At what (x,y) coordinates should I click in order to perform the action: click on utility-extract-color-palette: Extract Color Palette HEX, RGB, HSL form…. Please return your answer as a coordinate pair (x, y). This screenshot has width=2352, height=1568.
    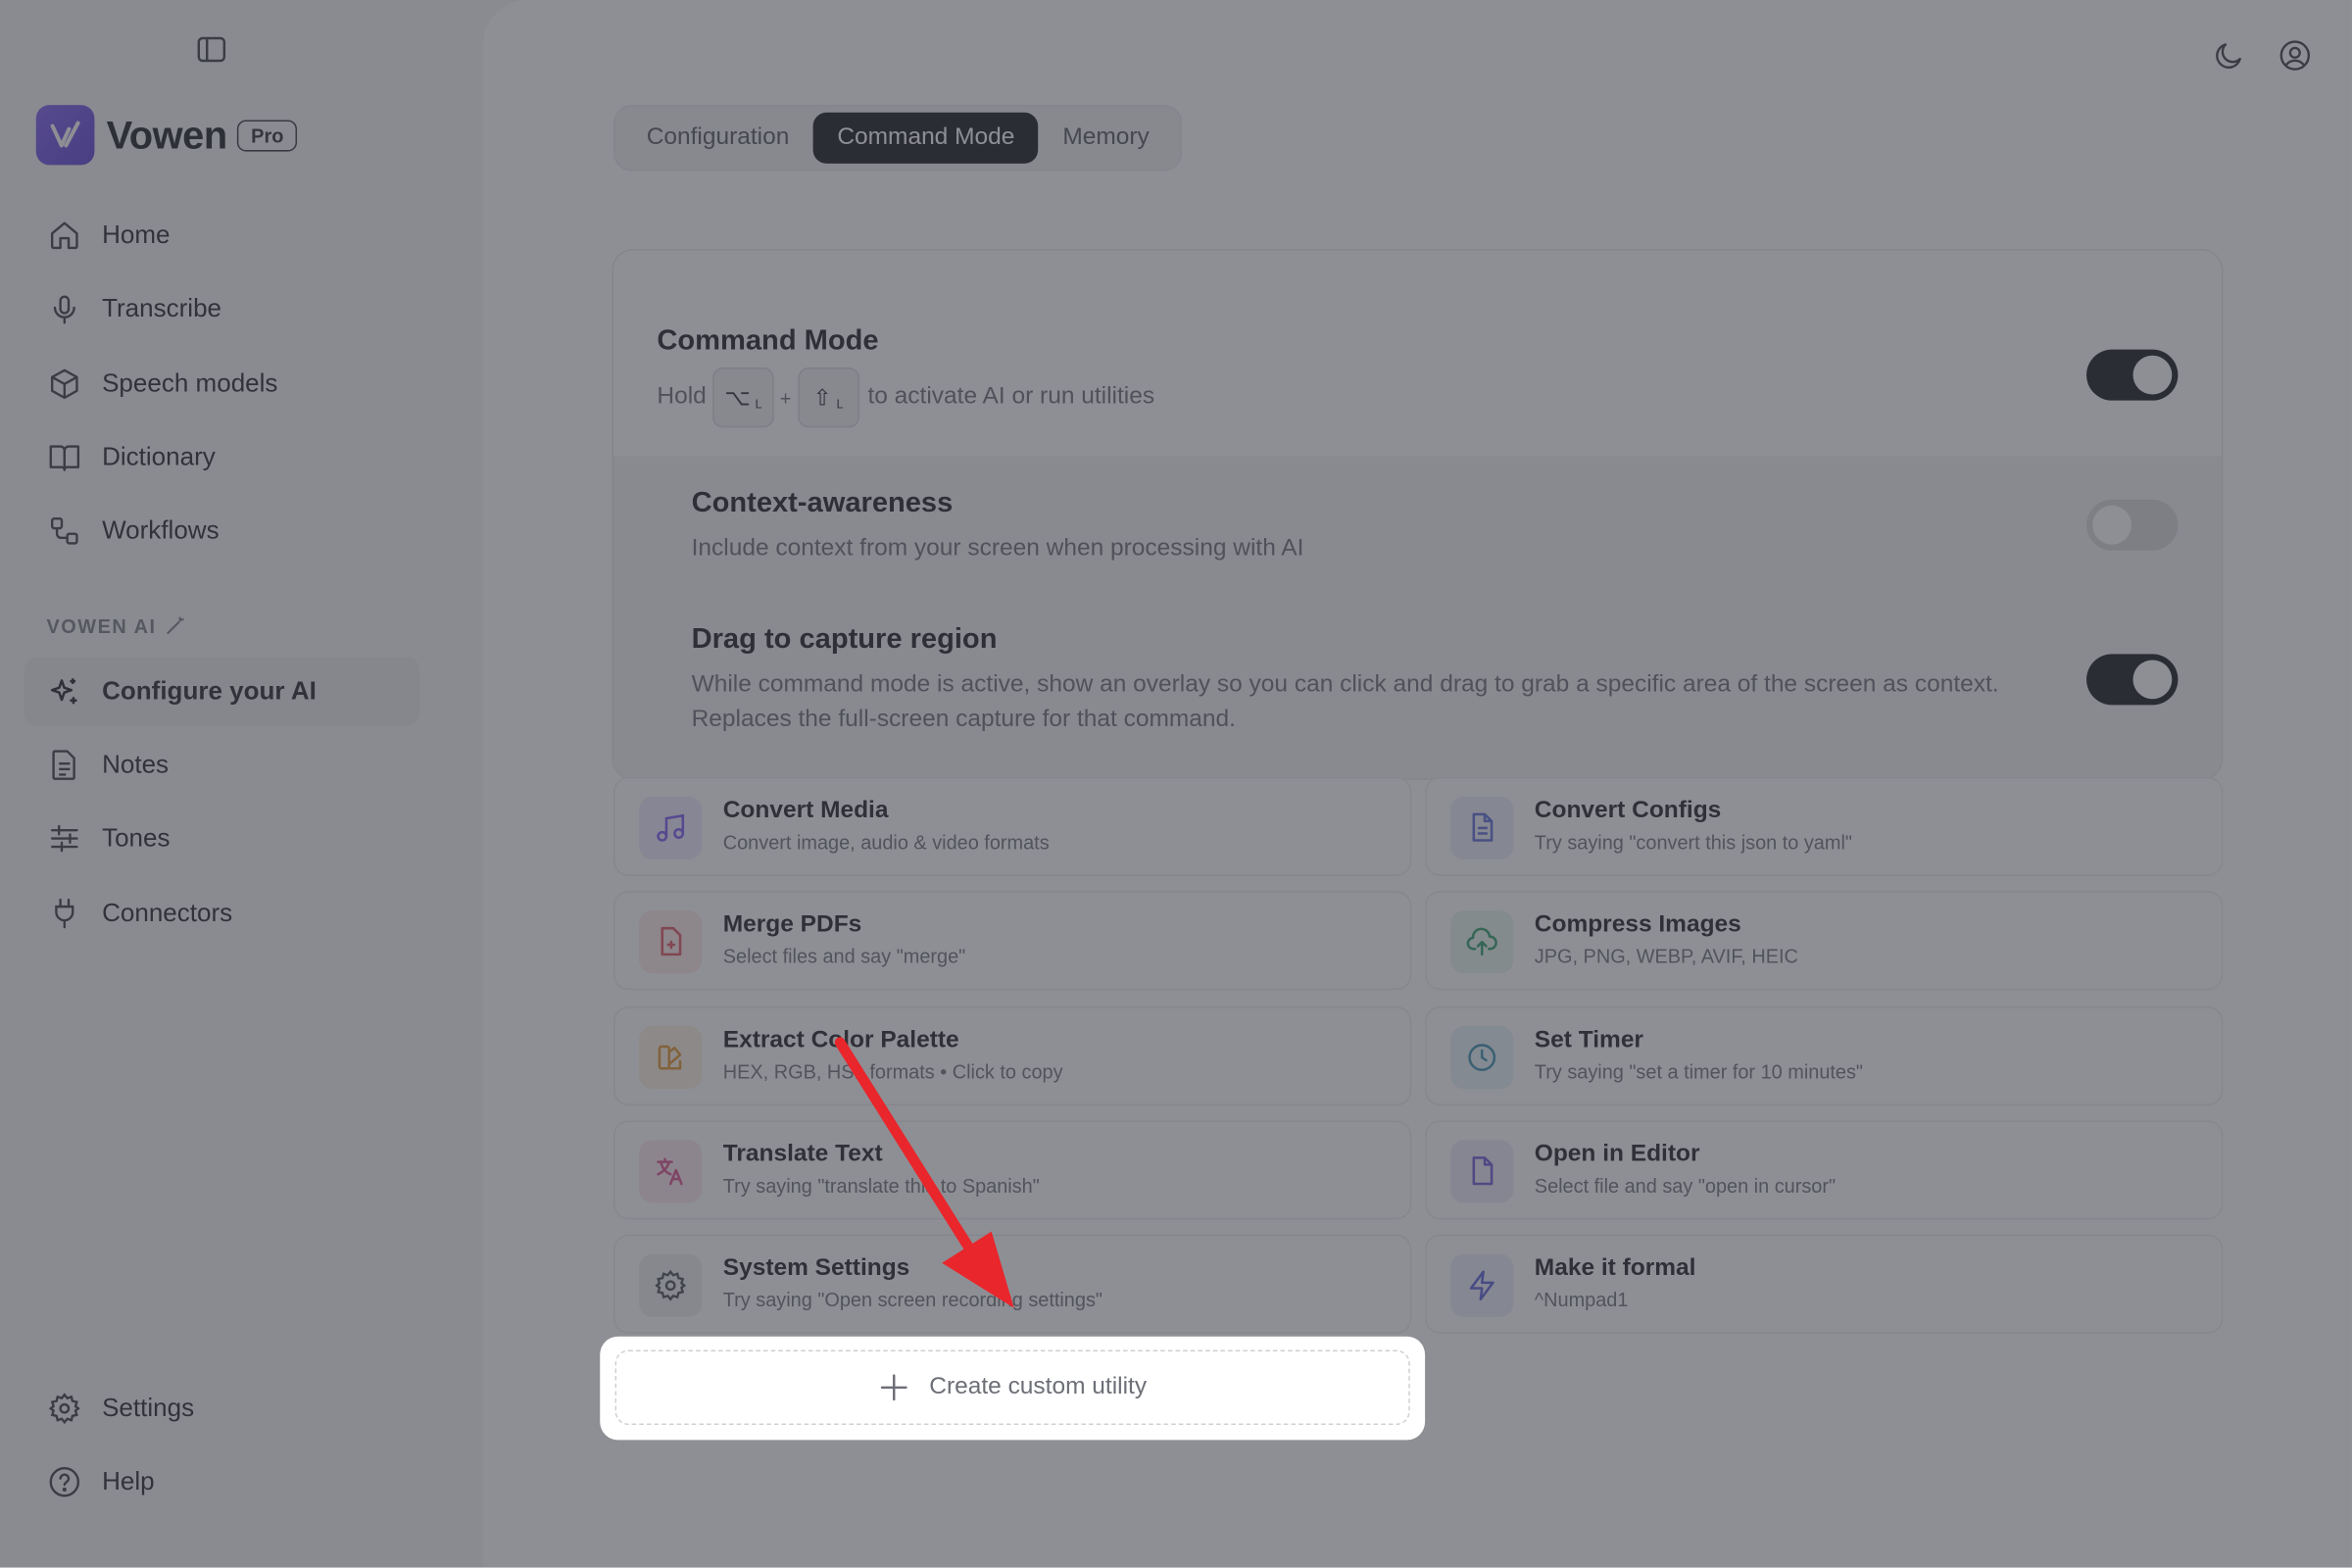
    Looking at the image, I should click on (1012, 1056).